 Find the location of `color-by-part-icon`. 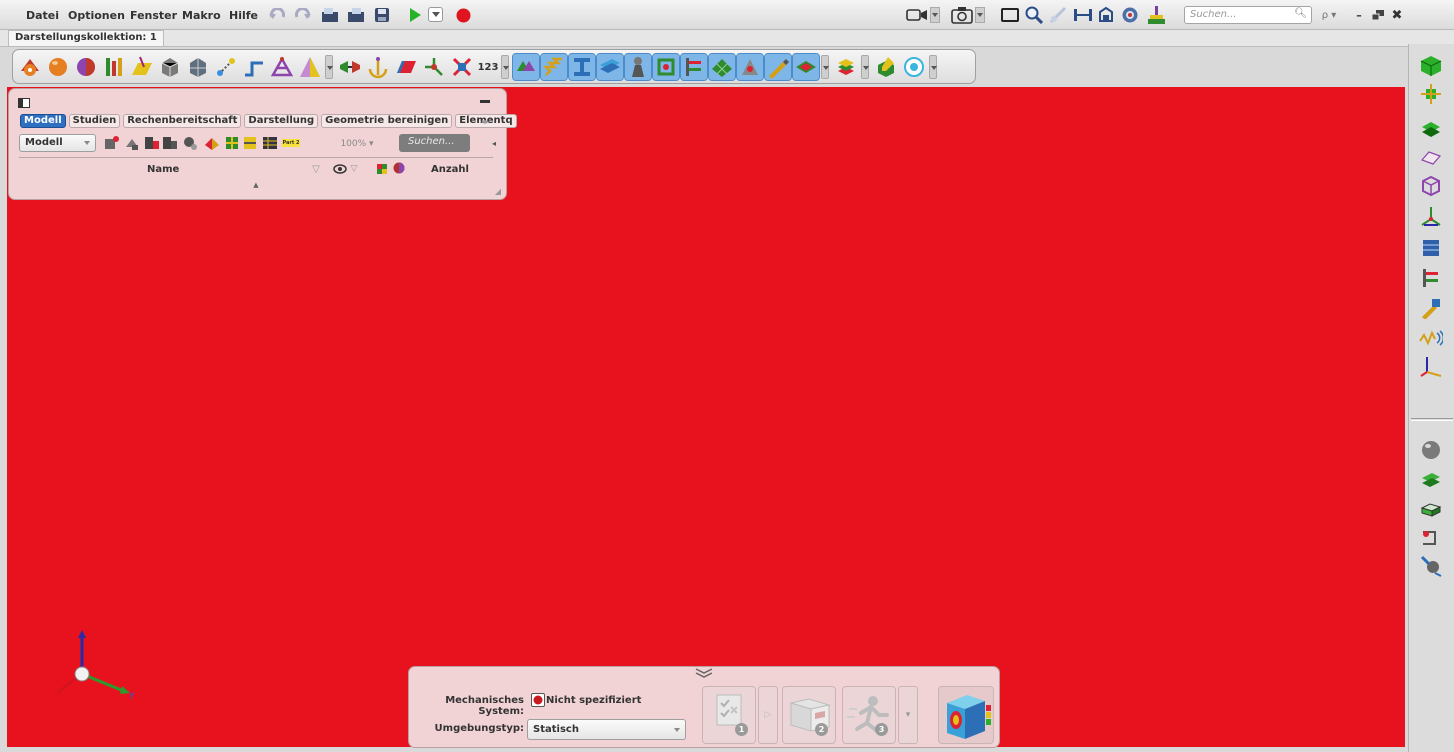

color-by-part-icon is located at coordinates (212, 143).